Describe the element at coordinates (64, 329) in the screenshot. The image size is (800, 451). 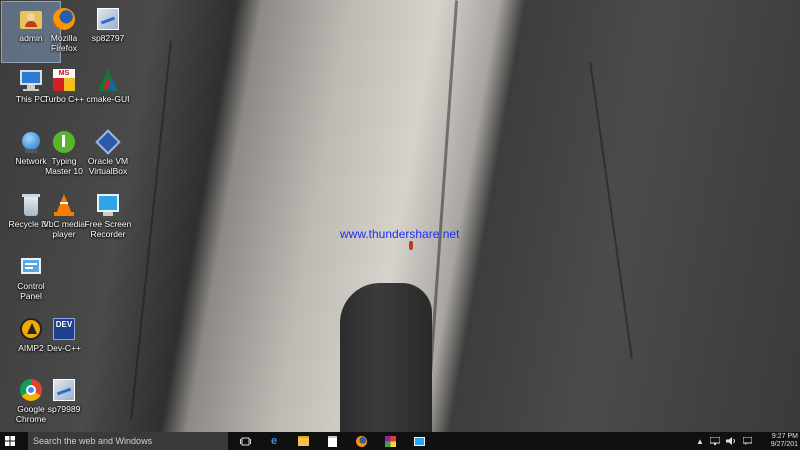
I see `dev-cpp-icon: DEV` at that location.